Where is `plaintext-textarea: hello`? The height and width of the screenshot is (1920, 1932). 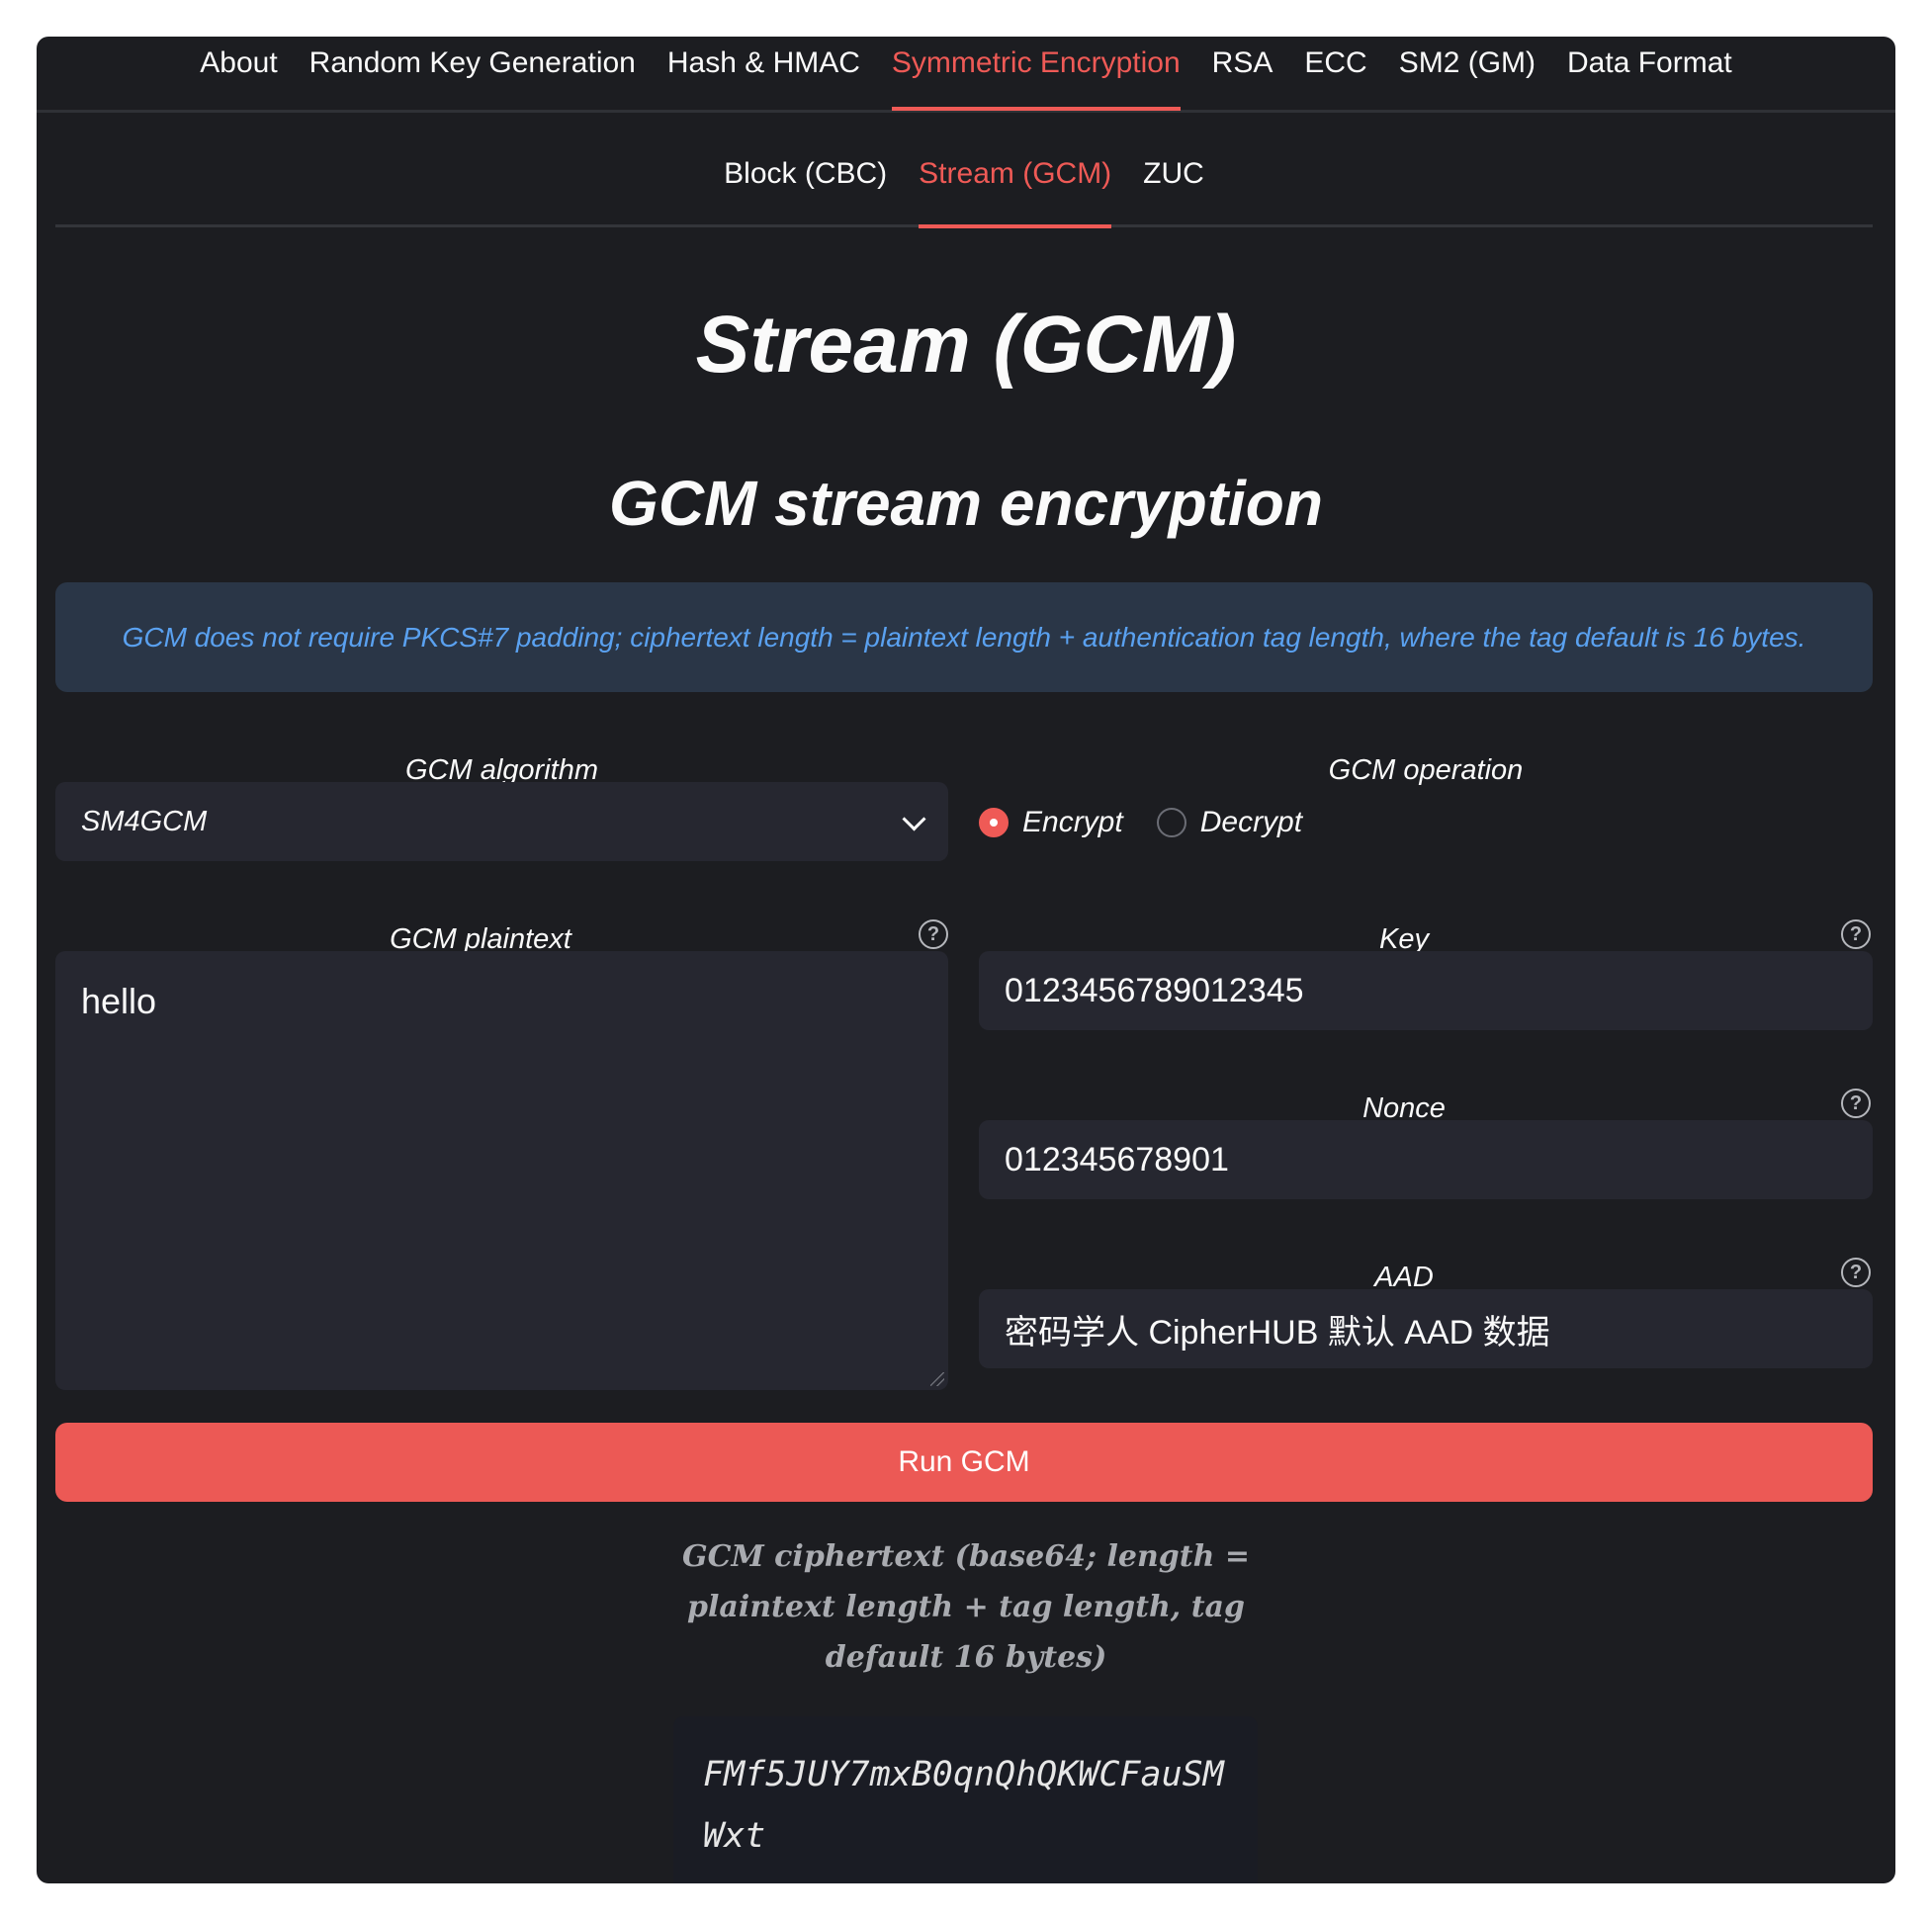 plaintext-textarea: hello is located at coordinates (501, 1170).